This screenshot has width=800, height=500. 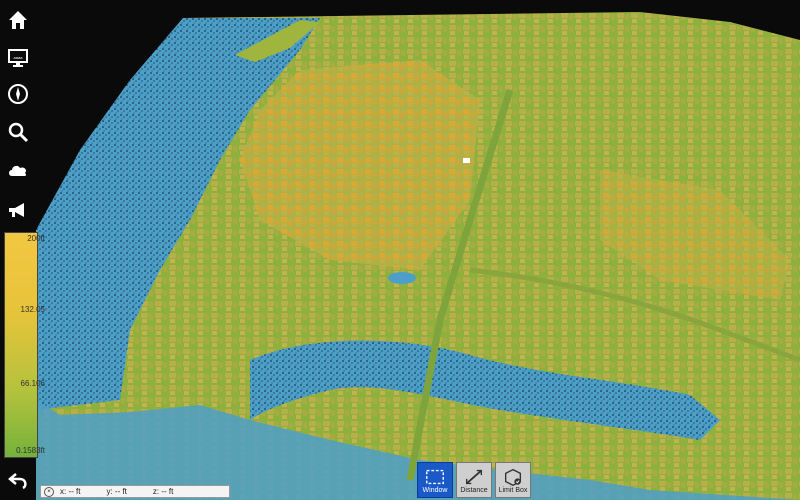 What do you see at coordinates (474, 490) in the screenshot?
I see `distance-tool-label: Distance` at bounding box center [474, 490].